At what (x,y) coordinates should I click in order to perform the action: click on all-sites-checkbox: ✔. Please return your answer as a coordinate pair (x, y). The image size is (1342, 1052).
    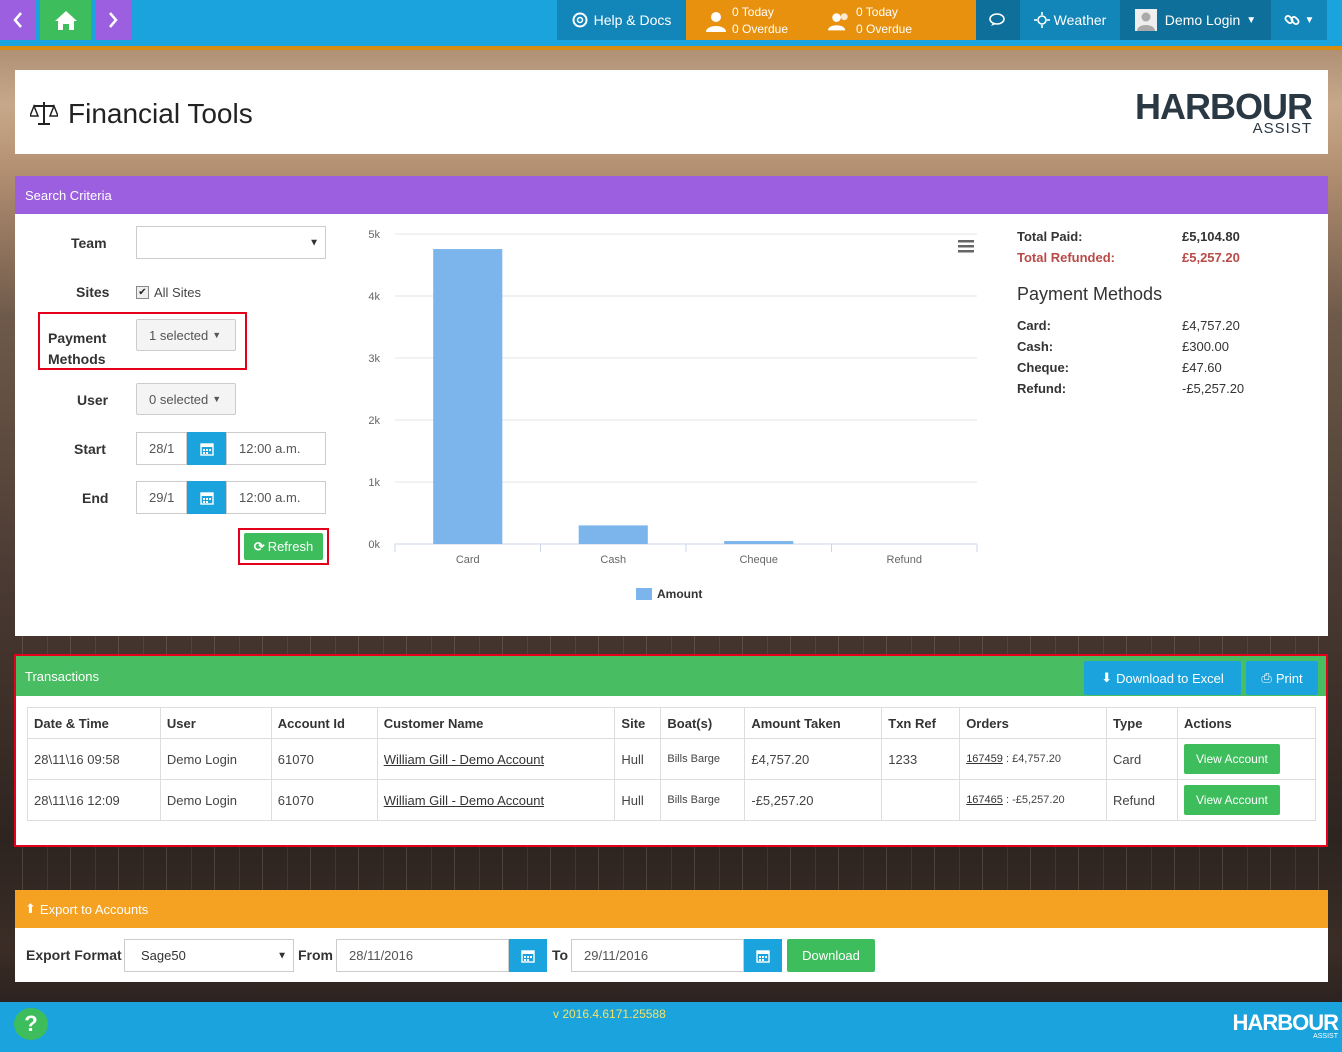
    Looking at the image, I should click on (142, 292).